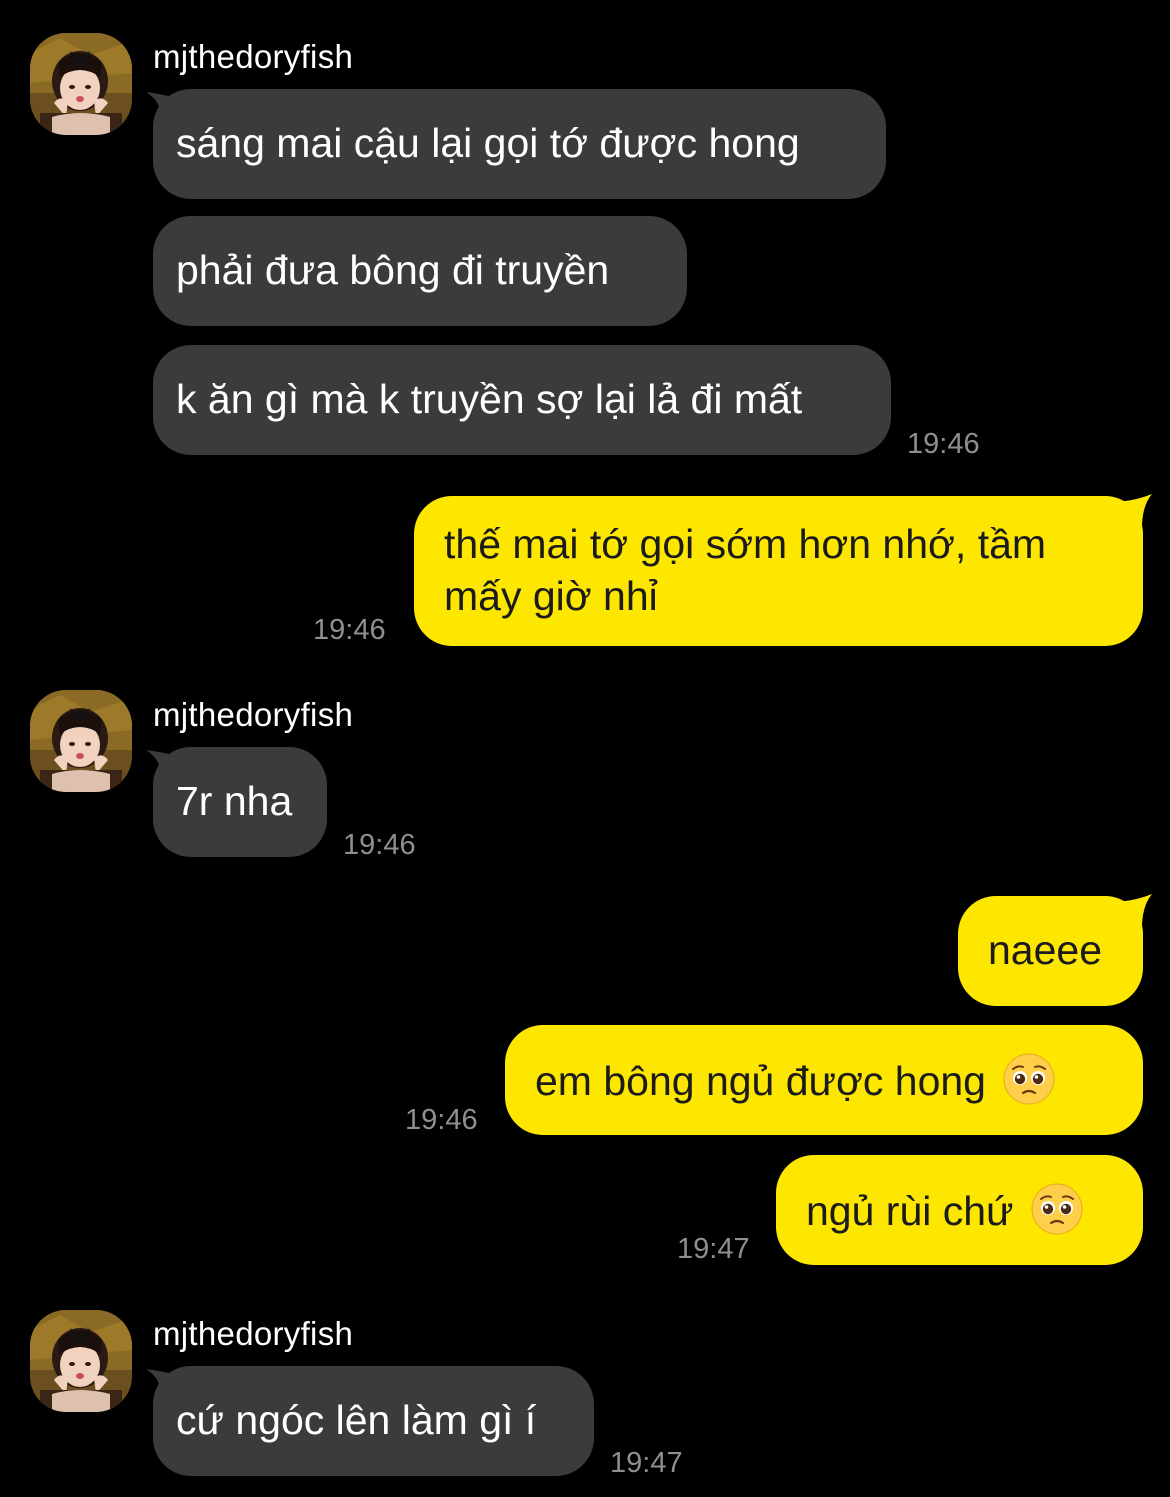  I want to click on message-bubble-outgoing: naeee, so click(1050, 951).